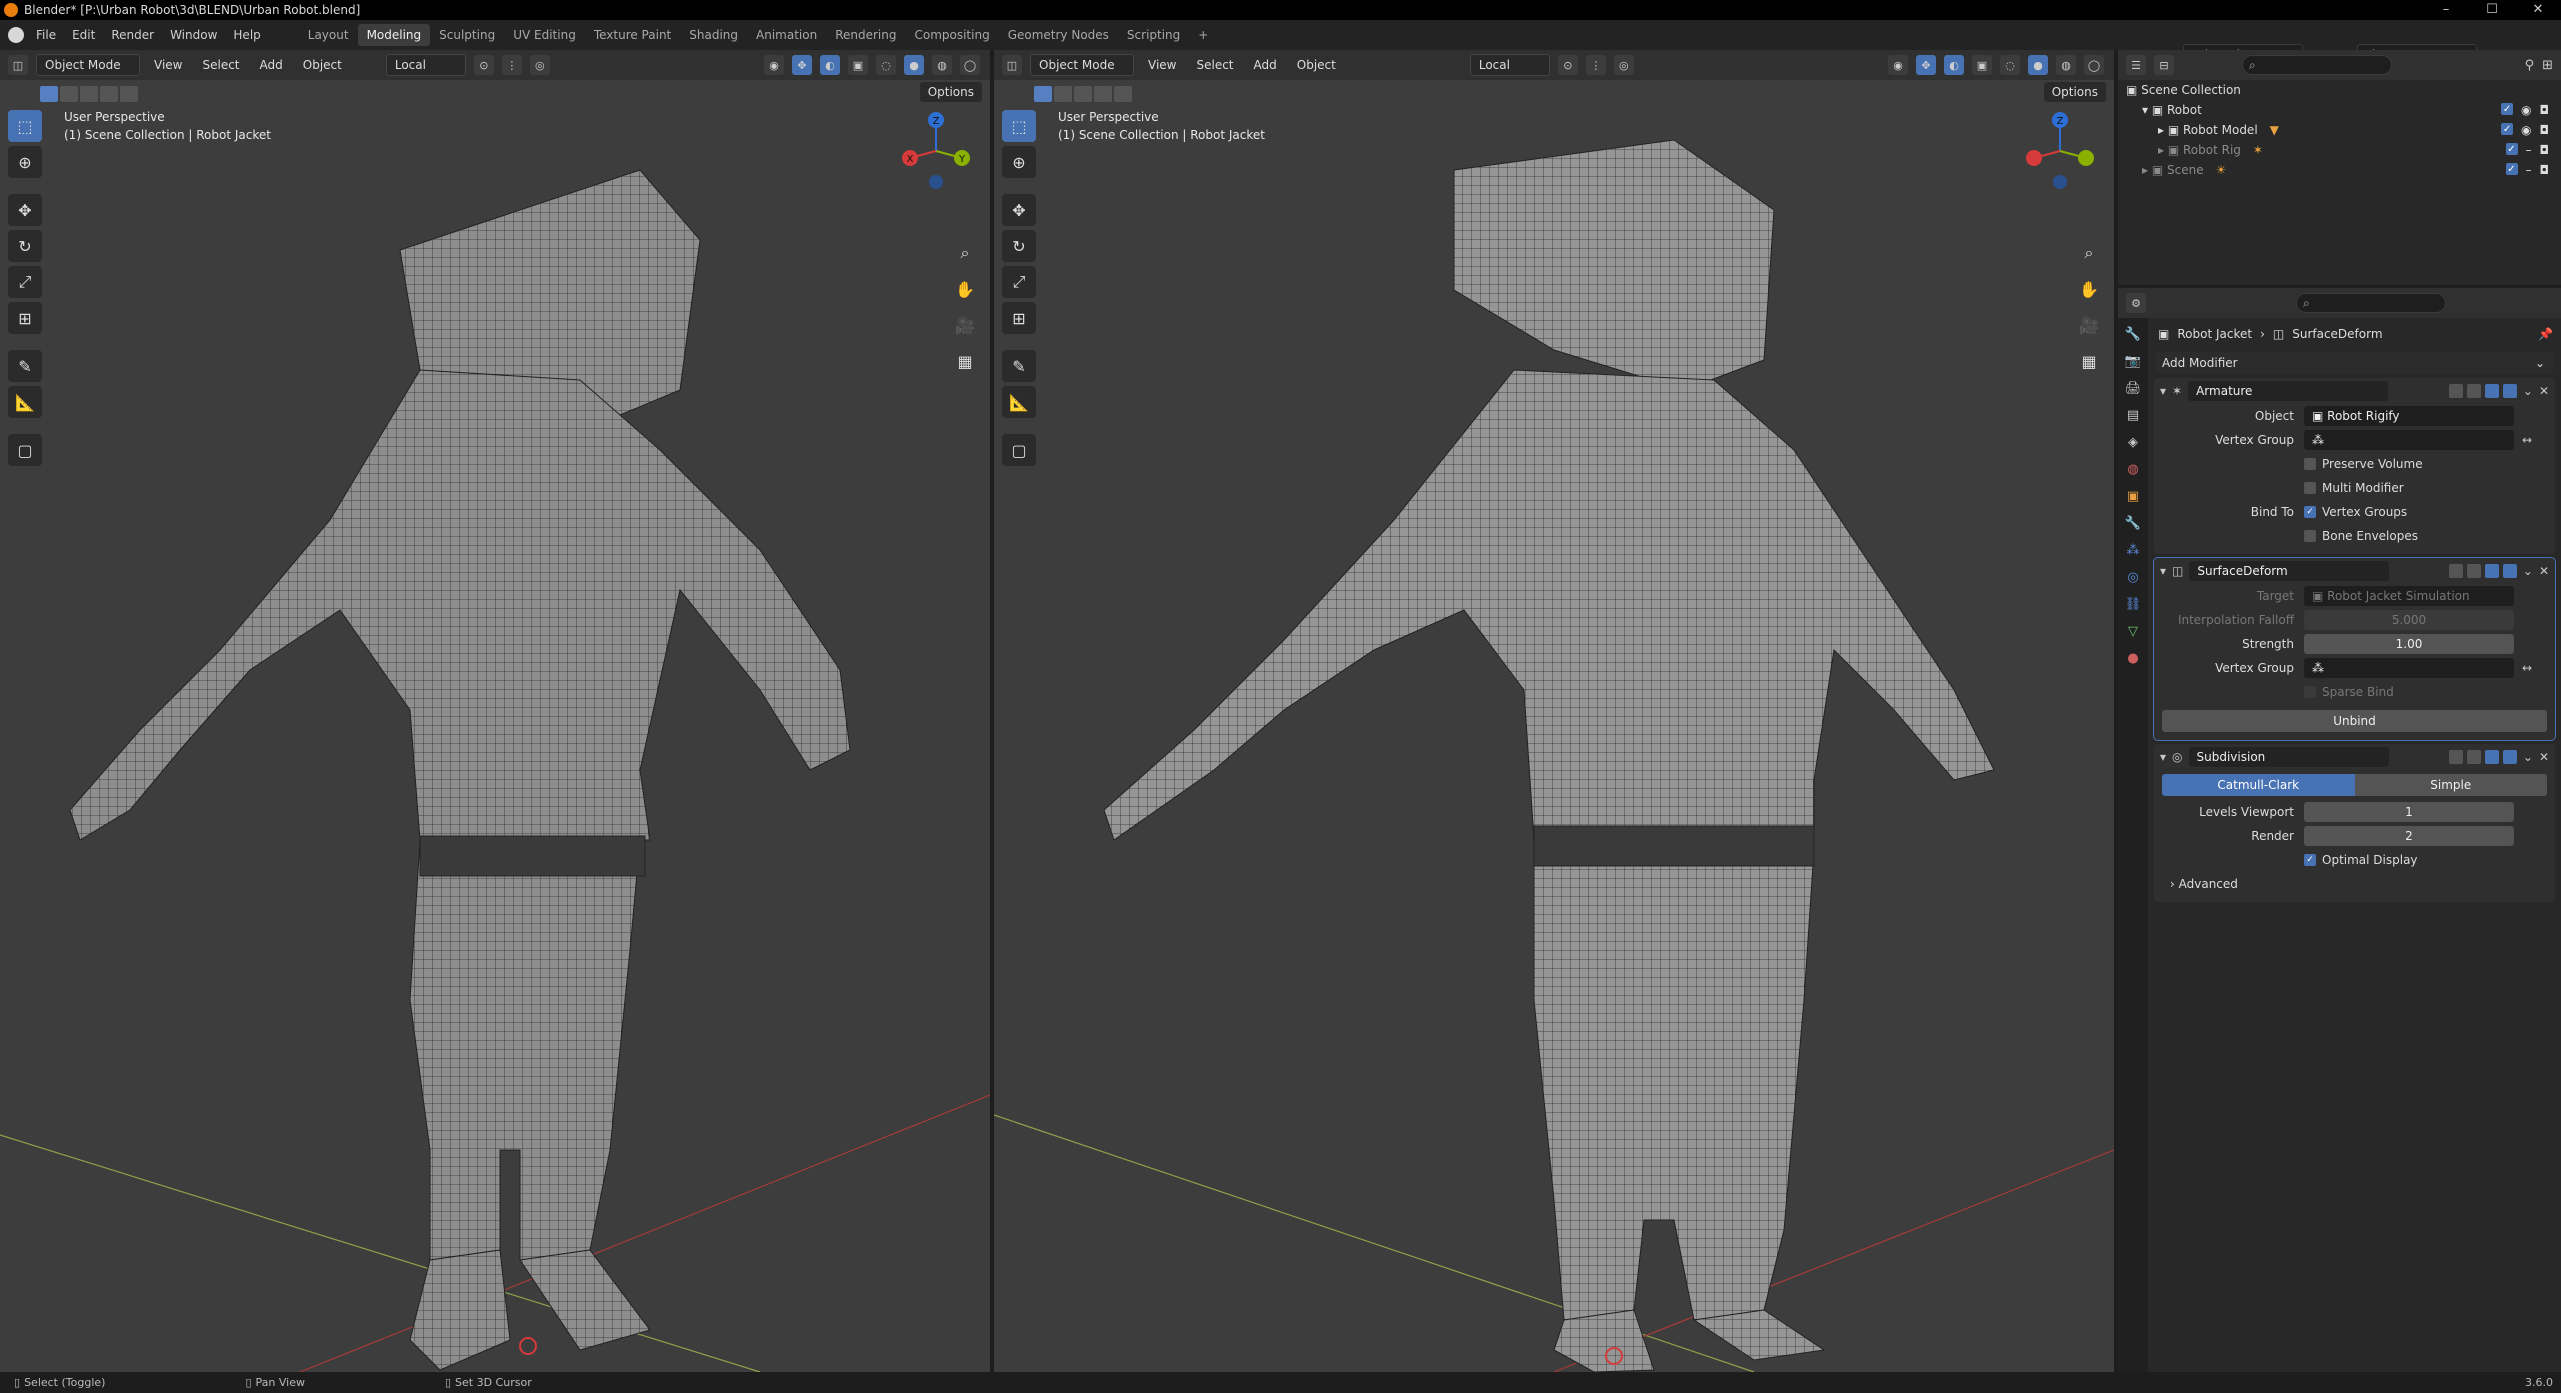 The height and width of the screenshot is (1393, 2561). I want to click on pin-icon: 📌, so click(2545, 334).